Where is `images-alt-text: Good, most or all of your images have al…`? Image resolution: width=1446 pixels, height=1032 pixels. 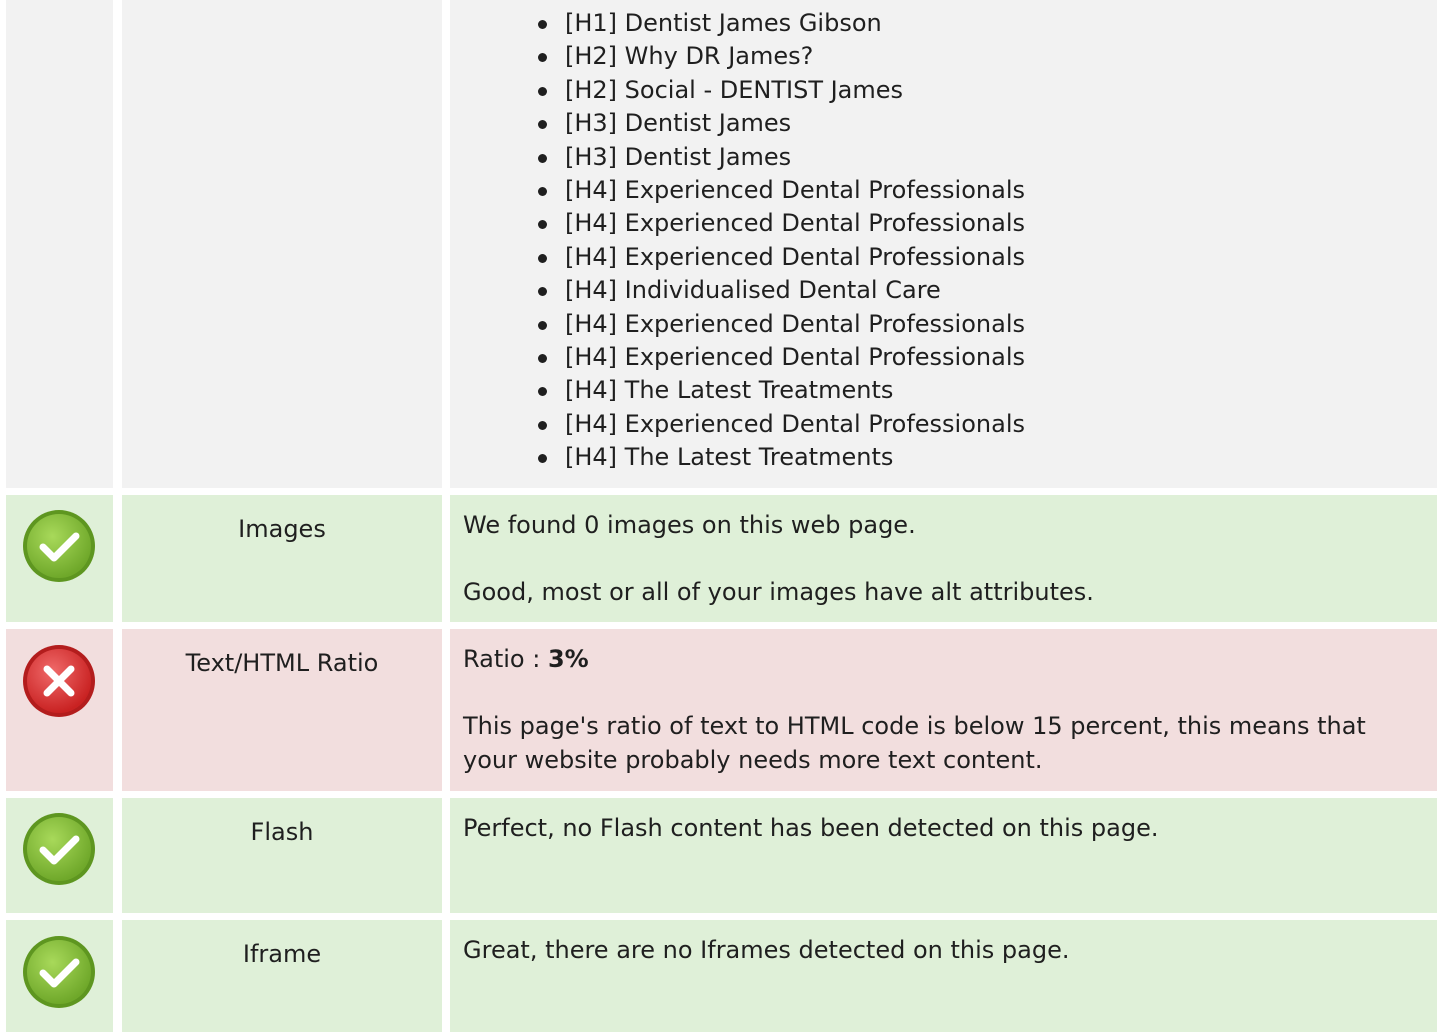
images-alt-text: Good, most or all of your images have al… is located at coordinates (778, 592).